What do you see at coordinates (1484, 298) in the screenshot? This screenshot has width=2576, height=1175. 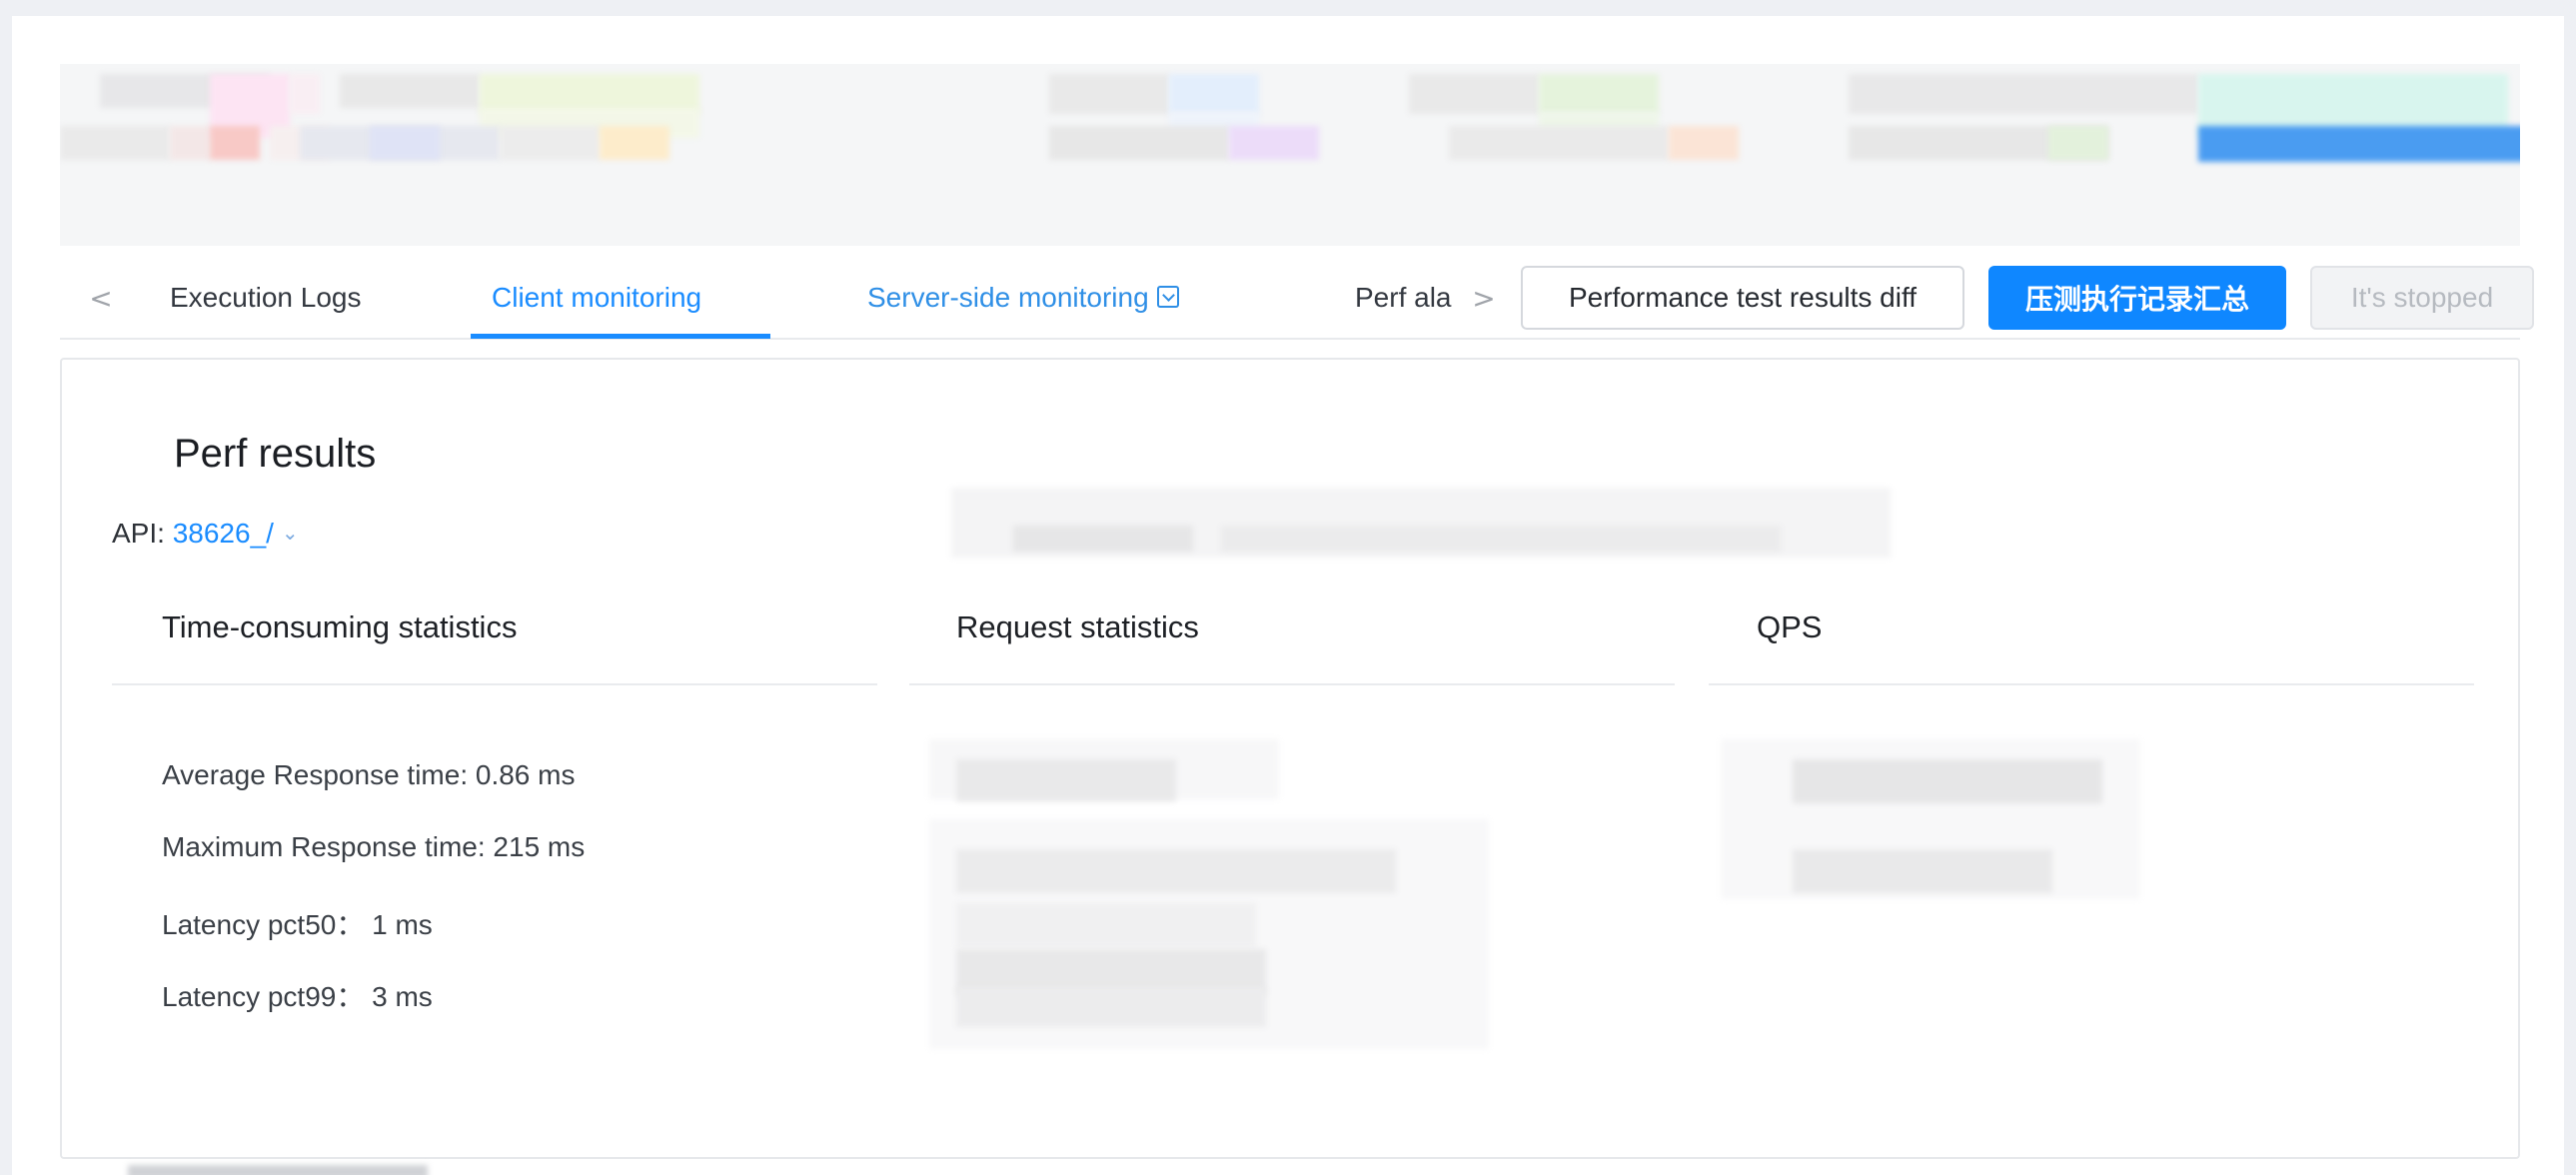 I see `tabs-next-arrow-icon: >` at bounding box center [1484, 298].